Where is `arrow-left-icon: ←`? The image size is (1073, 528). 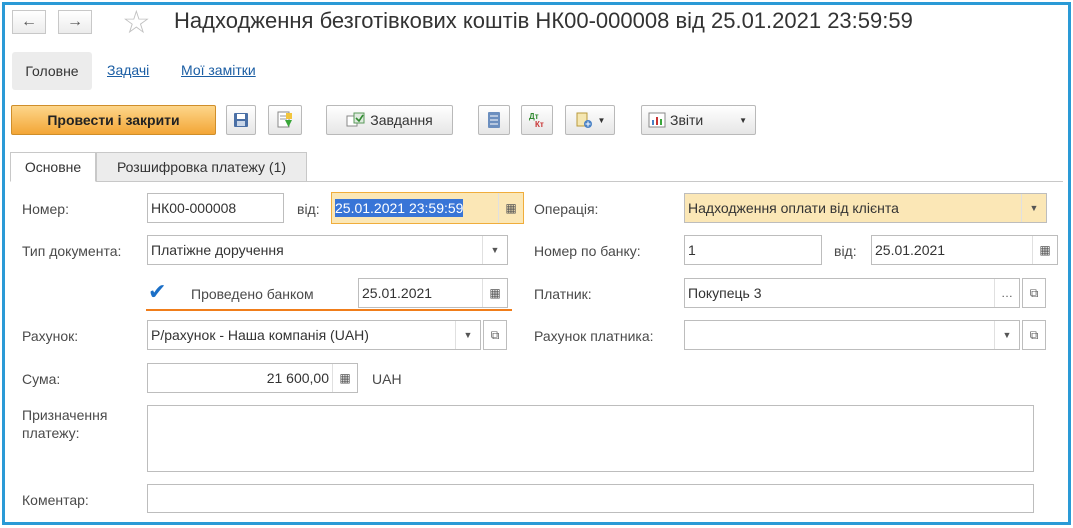
arrow-left-icon: ← is located at coordinates (29, 21).